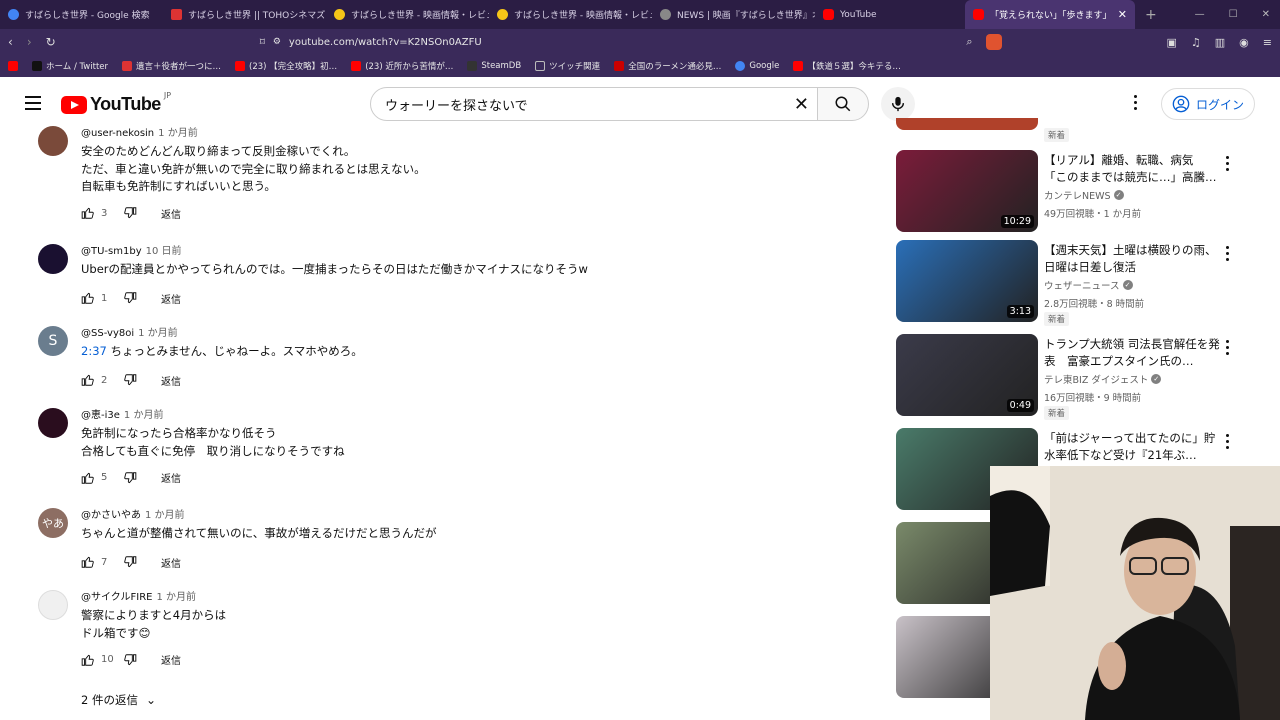 This screenshot has height=720, width=1280. Describe the element at coordinates (94, 351) in the screenshot. I see `timestamp-link: 2:37` at that location.